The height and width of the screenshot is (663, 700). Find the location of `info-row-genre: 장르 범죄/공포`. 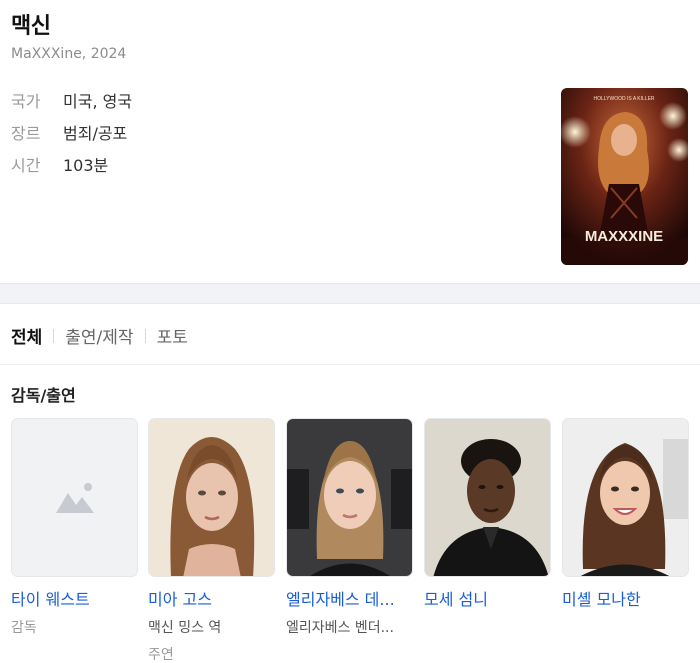

info-row-genre: 장르 범죄/공포 is located at coordinates (69, 132).